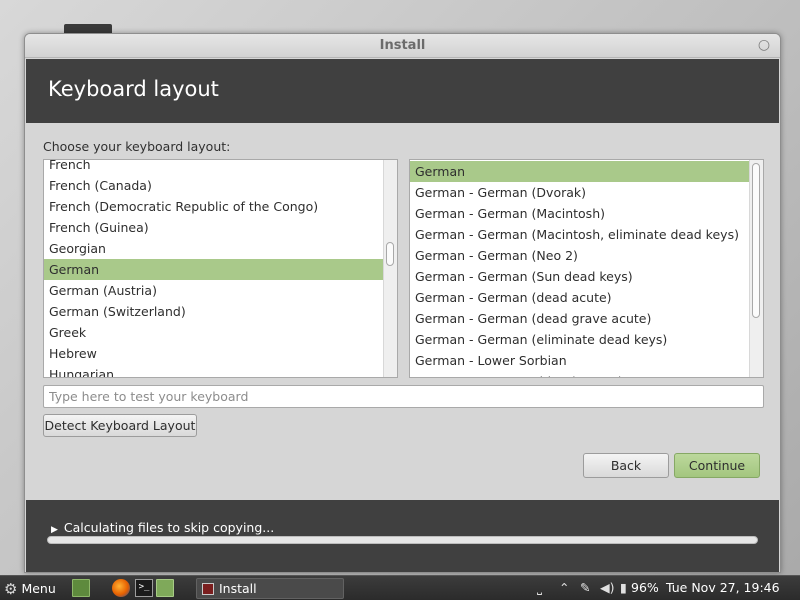 The width and height of the screenshot is (800, 600). I want to click on variant-list-scrollbar, so click(756, 268).